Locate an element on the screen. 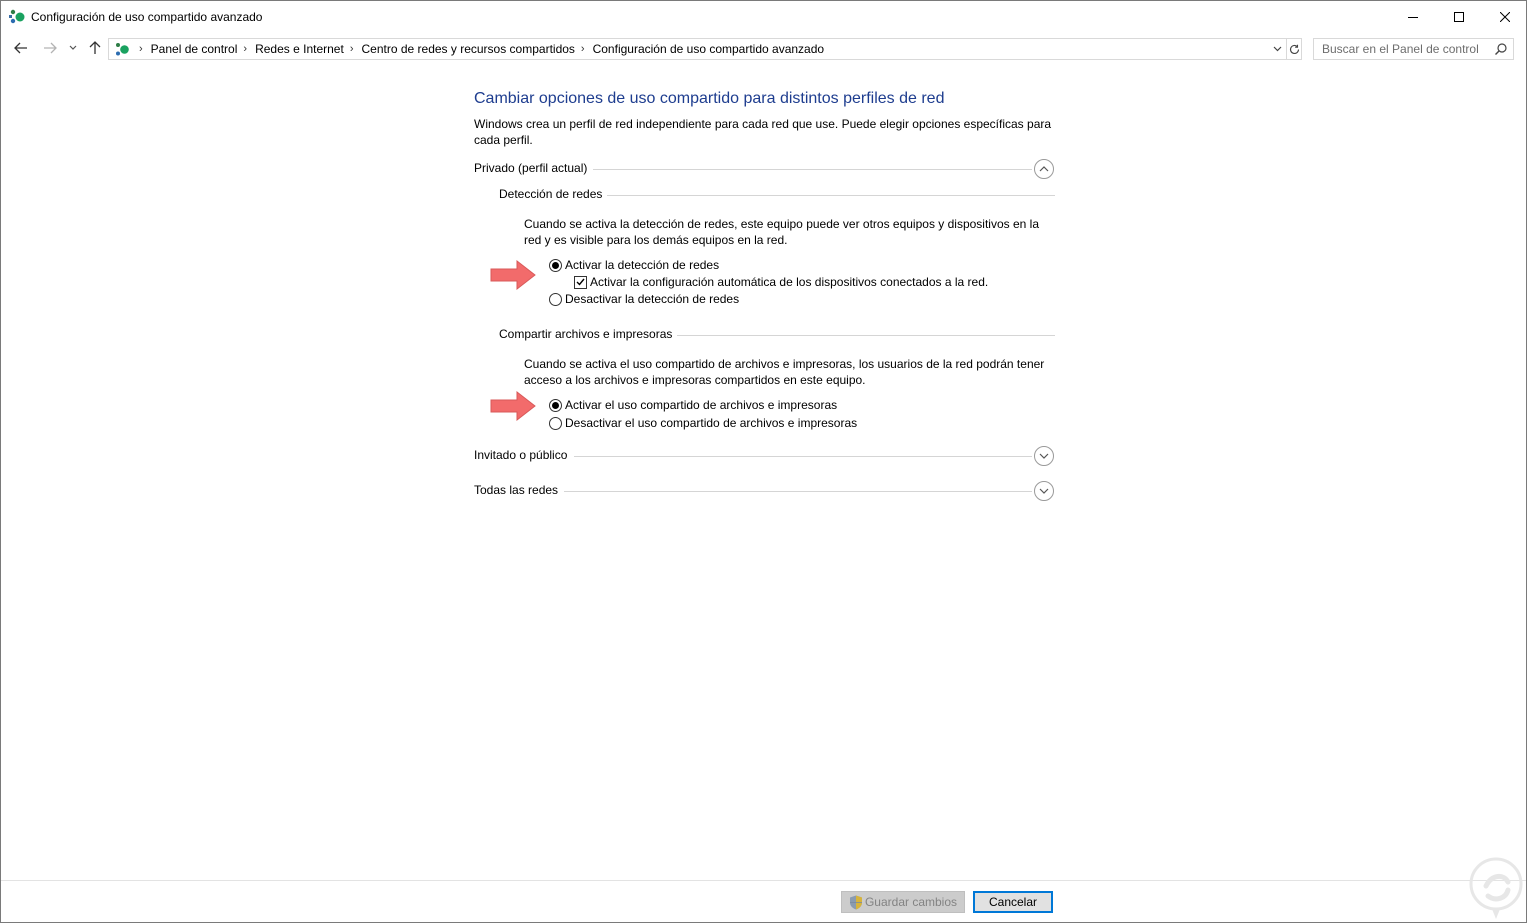 Image resolution: width=1527 pixels, height=923 pixels. save-changes-button: Guardar cambios is located at coordinates (903, 902).